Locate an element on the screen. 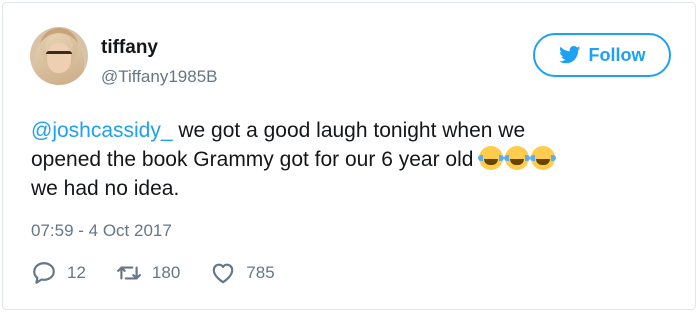 Image resolution: width=700 pixels, height=314 pixels. user-handle: @Tiffany1985B is located at coordinates (159, 77).